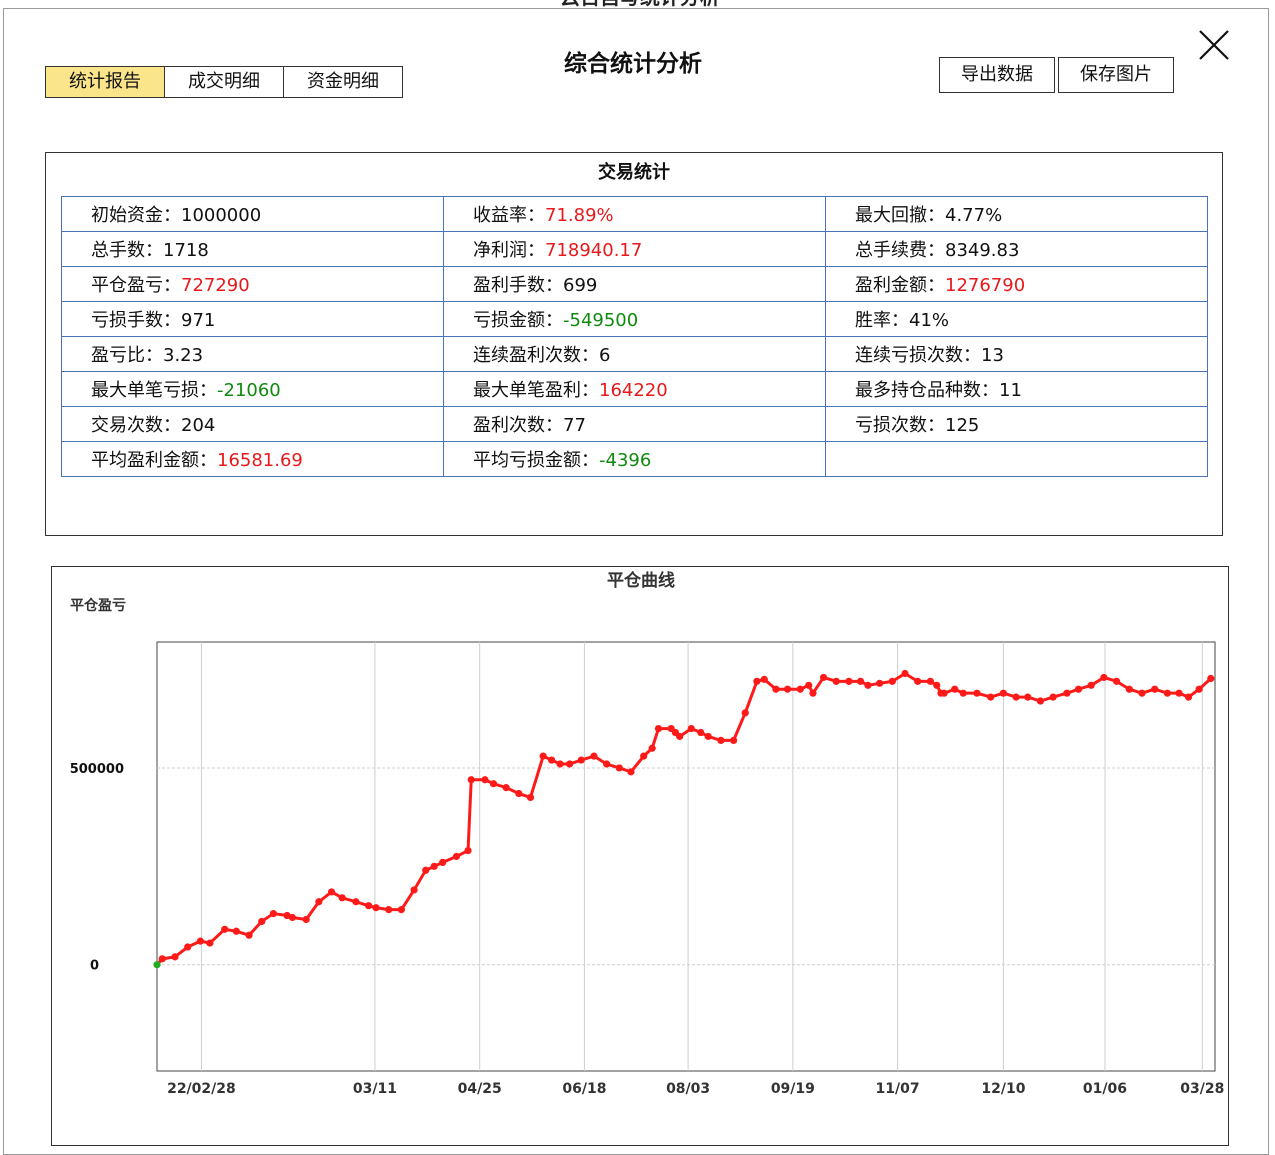 The width and height of the screenshot is (1275, 1155). I want to click on export-data-button: 导出数据, so click(997, 75).